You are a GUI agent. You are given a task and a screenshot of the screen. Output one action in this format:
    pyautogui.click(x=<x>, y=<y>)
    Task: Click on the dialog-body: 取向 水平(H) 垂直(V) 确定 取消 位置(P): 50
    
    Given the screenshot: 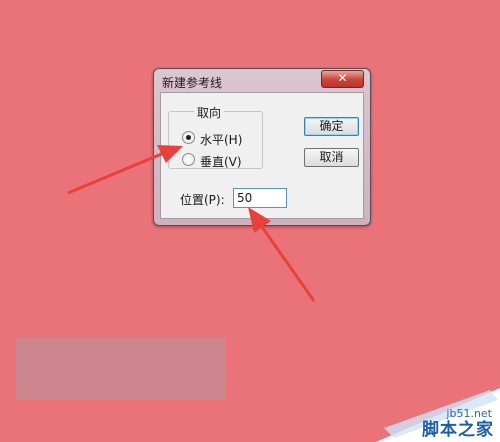 What is the action you would take?
    pyautogui.click(x=262, y=155)
    